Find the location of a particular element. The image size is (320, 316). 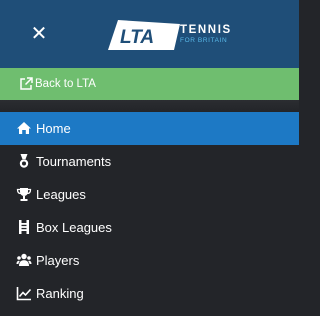

trophy-icon is located at coordinates (24, 194).